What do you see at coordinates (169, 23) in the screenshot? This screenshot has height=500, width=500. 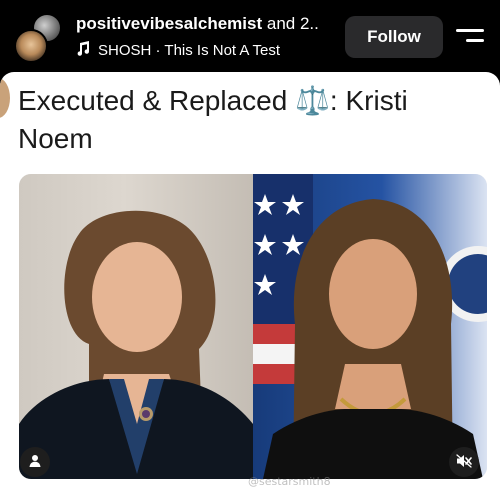 I see `author-username: positivevibesalchemist` at bounding box center [169, 23].